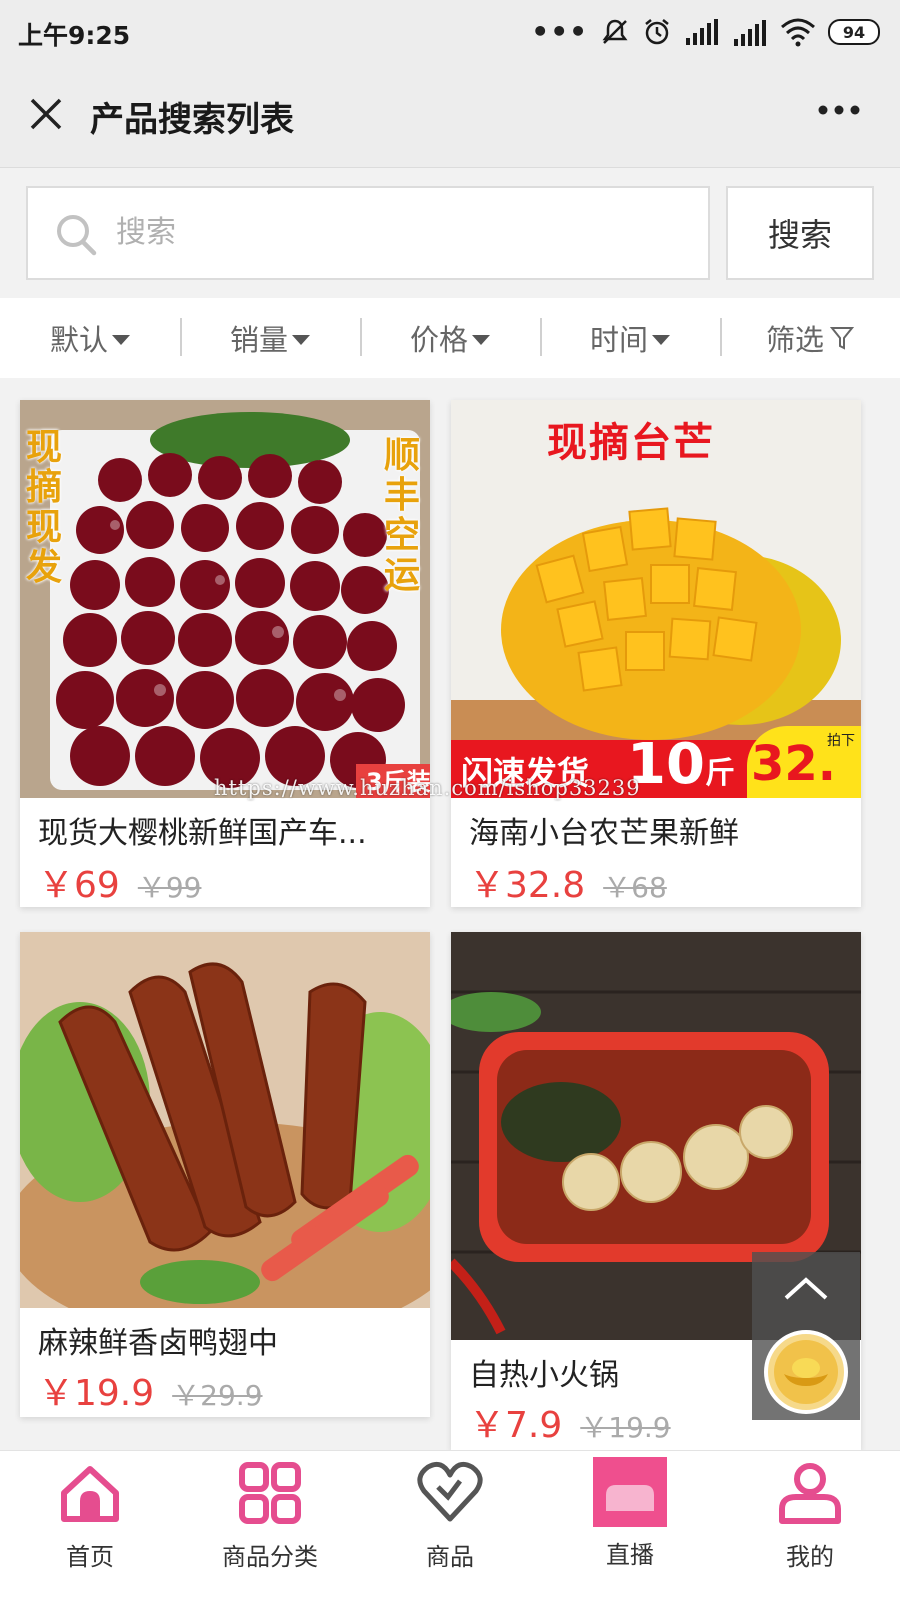 Image resolution: width=900 pixels, height=1600 pixels. What do you see at coordinates (527, 885) in the screenshot?
I see `product-price: ￥32.8` at bounding box center [527, 885].